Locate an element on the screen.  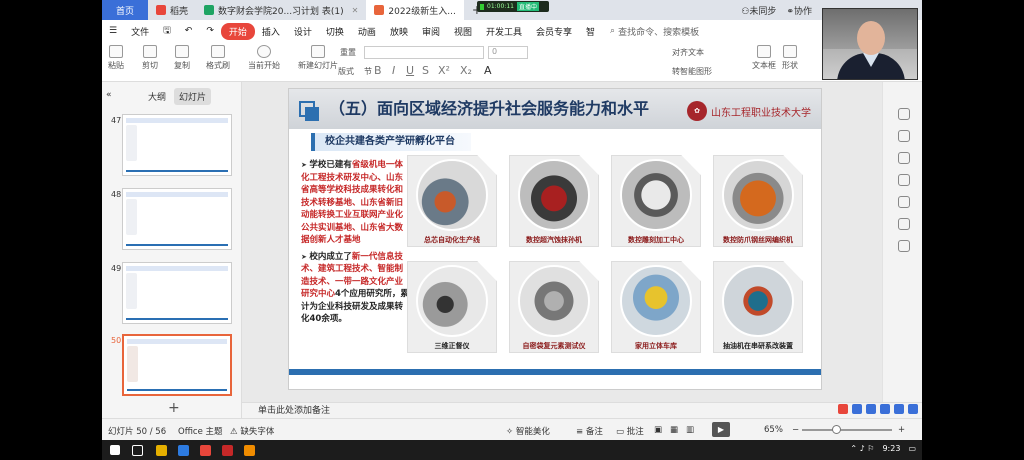
thumbnail-item-current: 50 is located at coordinates (170, 367).